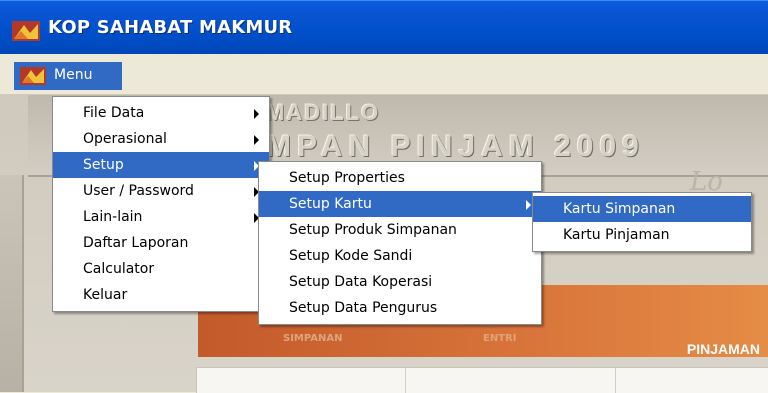  What do you see at coordinates (330, 204) in the screenshot?
I see `menu-item-label: Setup Kartu` at bounding box center [330, 204].